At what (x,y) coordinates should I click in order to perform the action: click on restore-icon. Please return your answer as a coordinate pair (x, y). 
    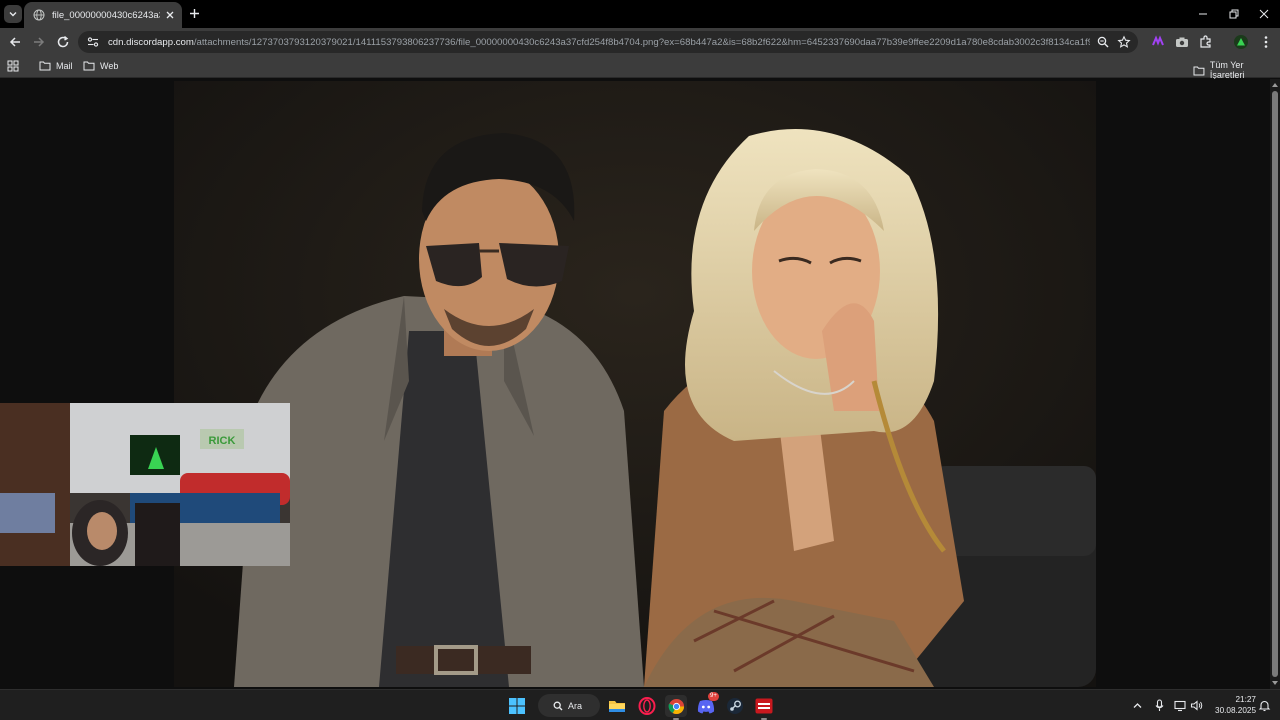
    Looking at the image, I should click on (1234, 14).